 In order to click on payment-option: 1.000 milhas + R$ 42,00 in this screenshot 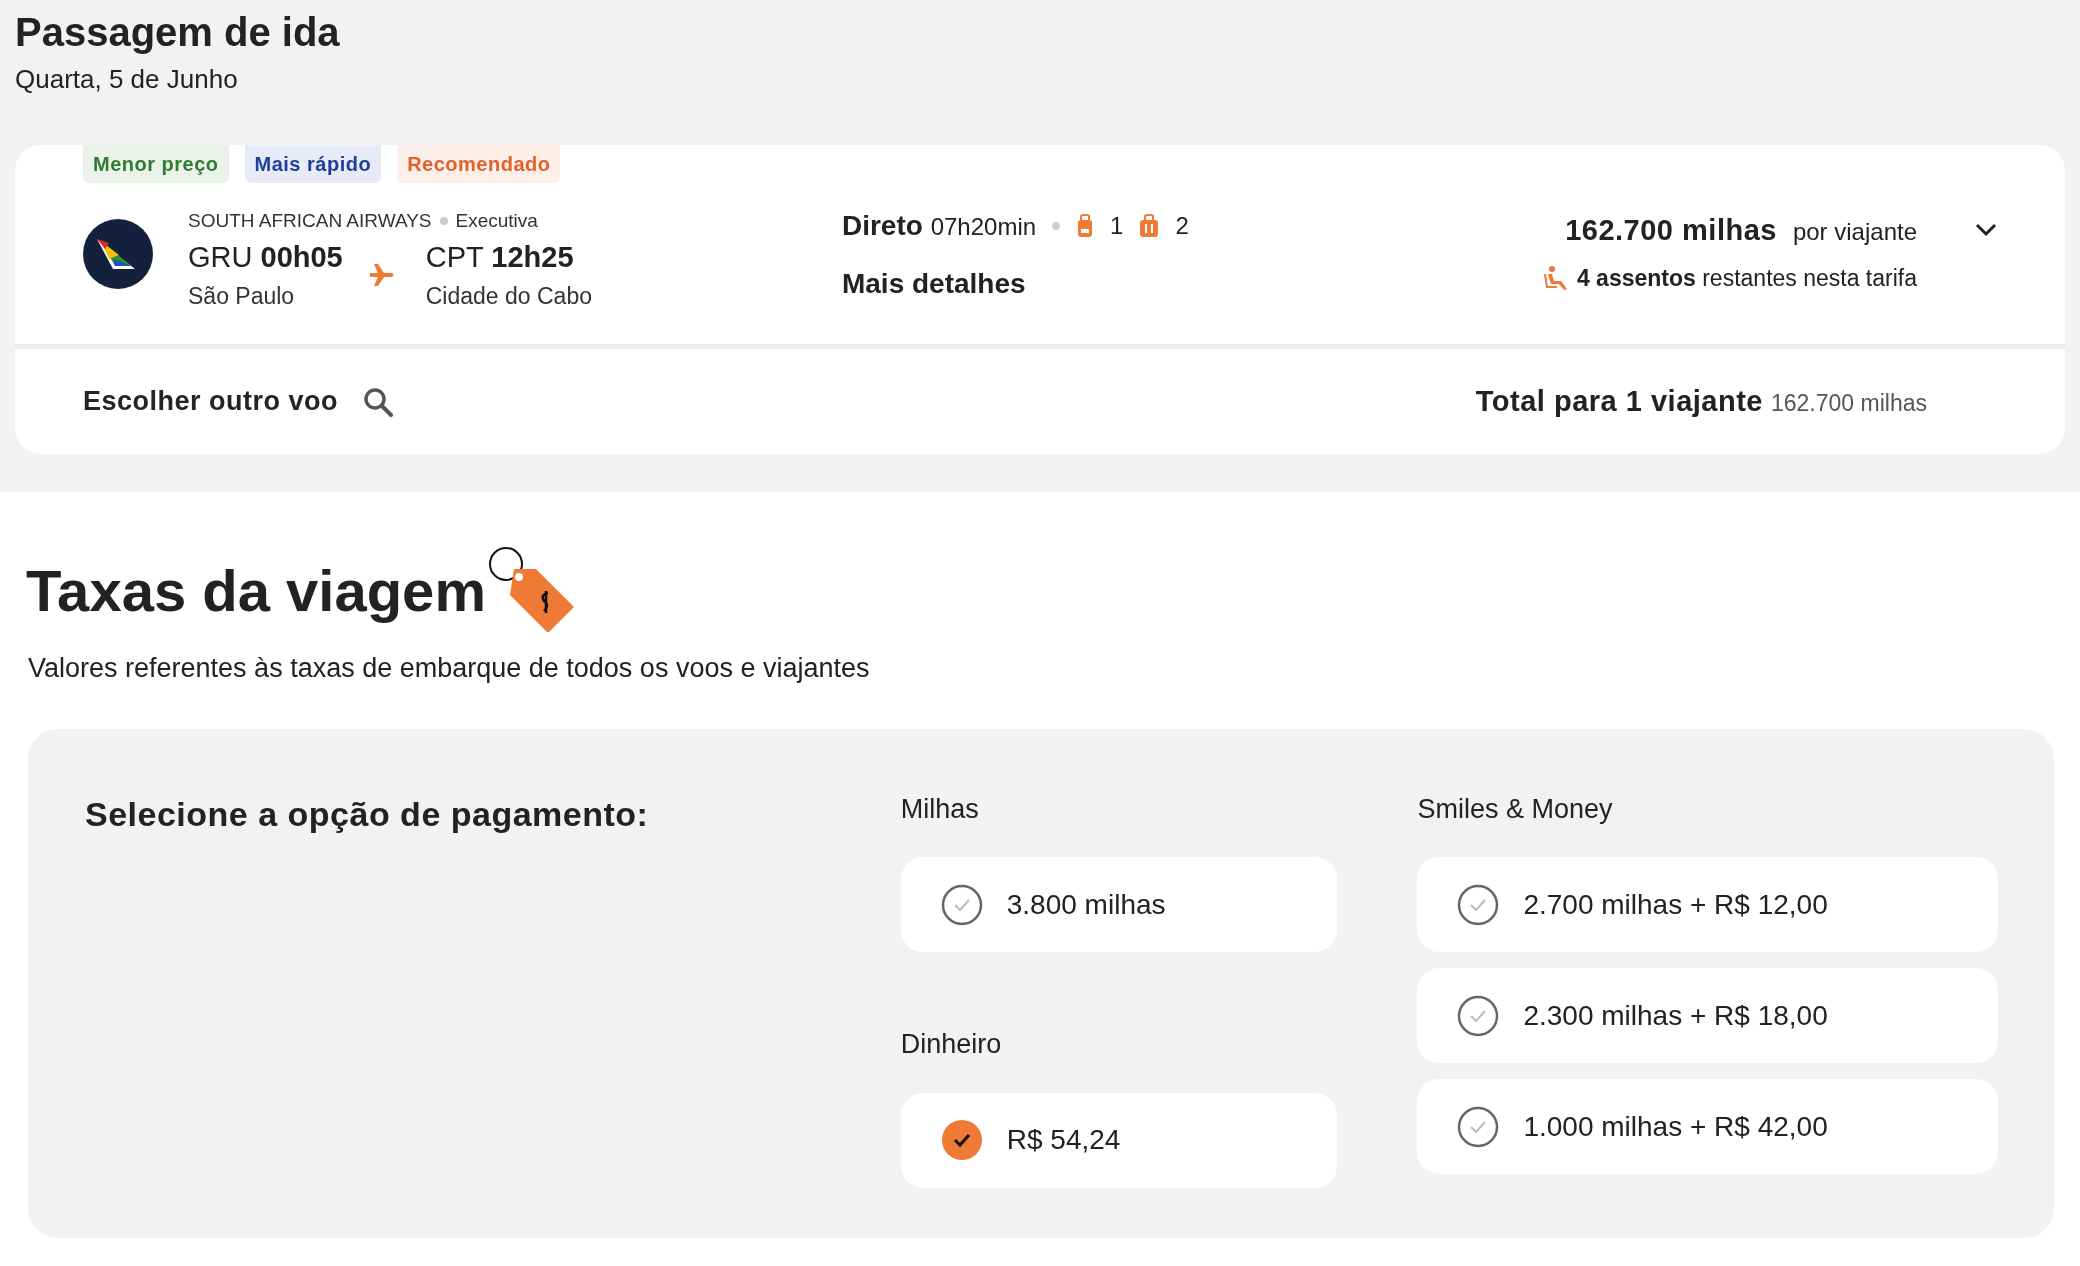, I will do `click(1707, 1126)`.